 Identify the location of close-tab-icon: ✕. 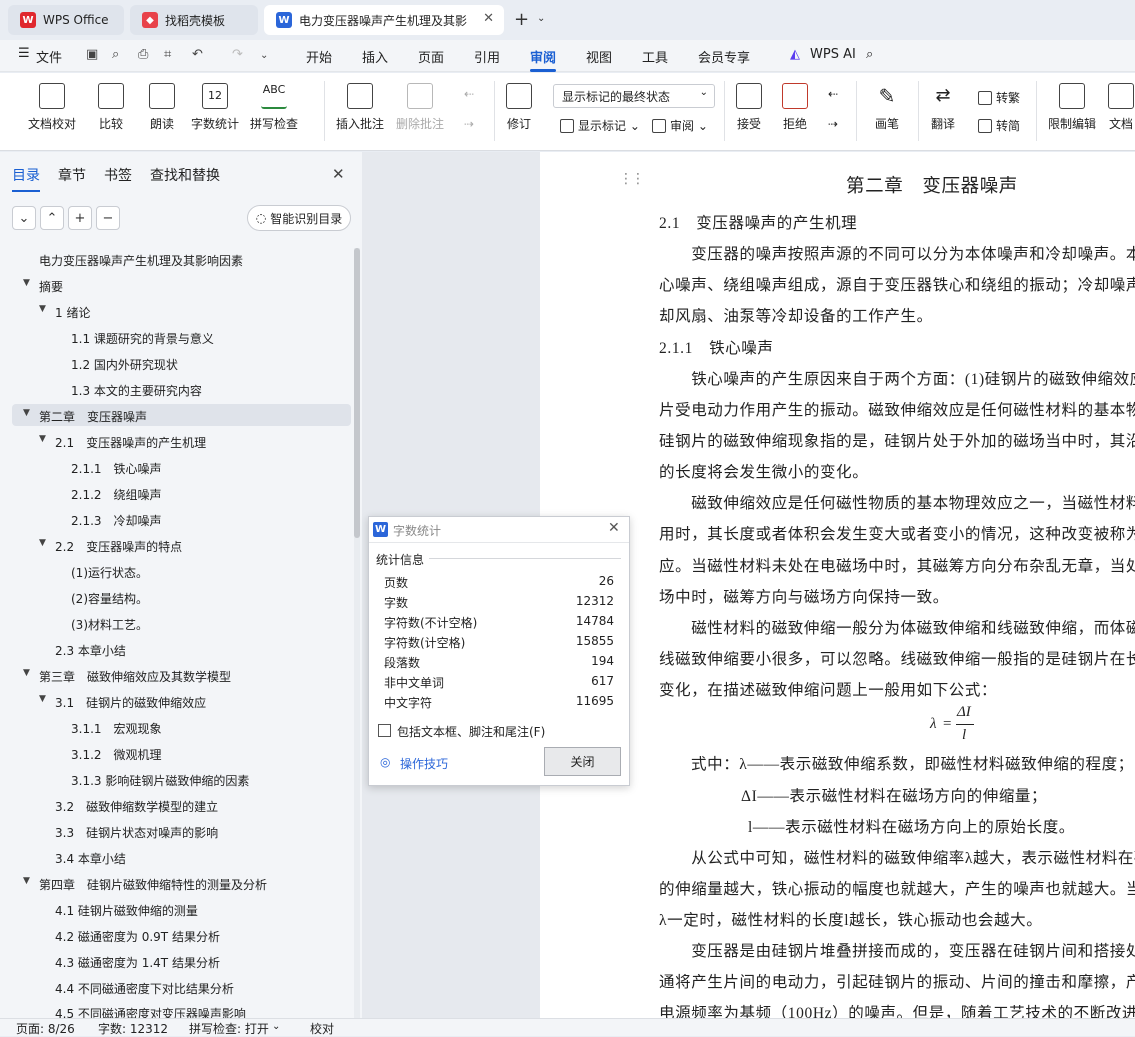
(488, 18).